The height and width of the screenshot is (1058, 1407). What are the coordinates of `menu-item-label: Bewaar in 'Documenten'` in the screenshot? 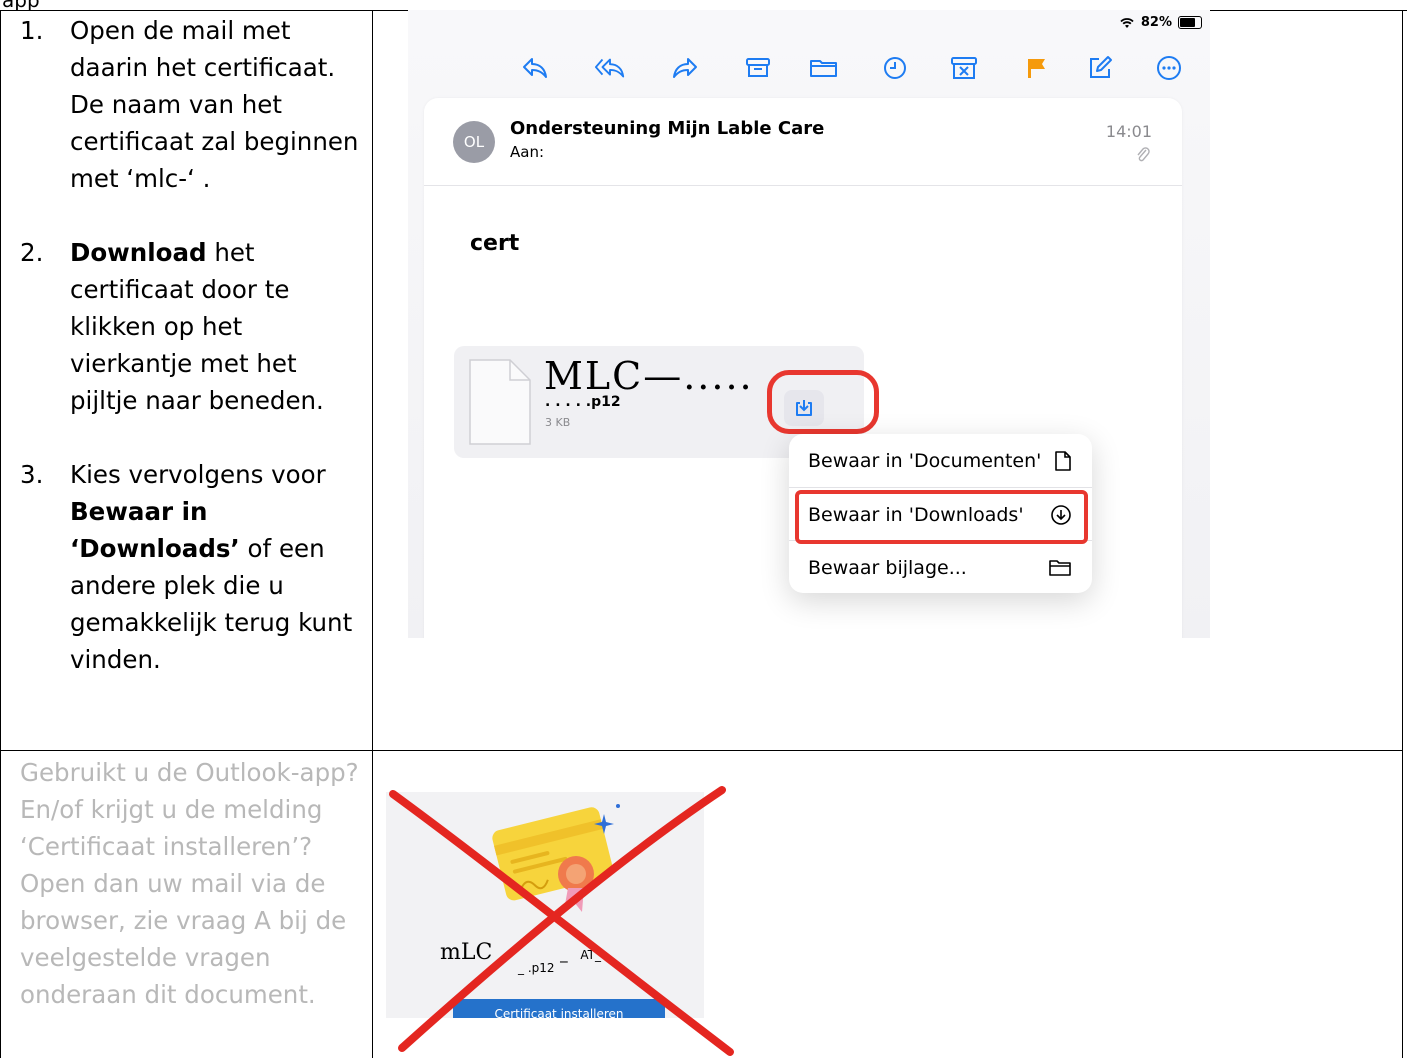 It's located at (925, 460).